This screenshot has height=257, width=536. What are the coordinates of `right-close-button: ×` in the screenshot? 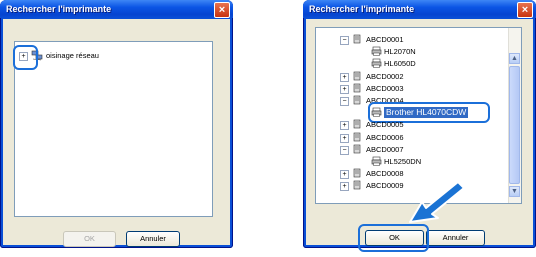 It's located at (525, 10).